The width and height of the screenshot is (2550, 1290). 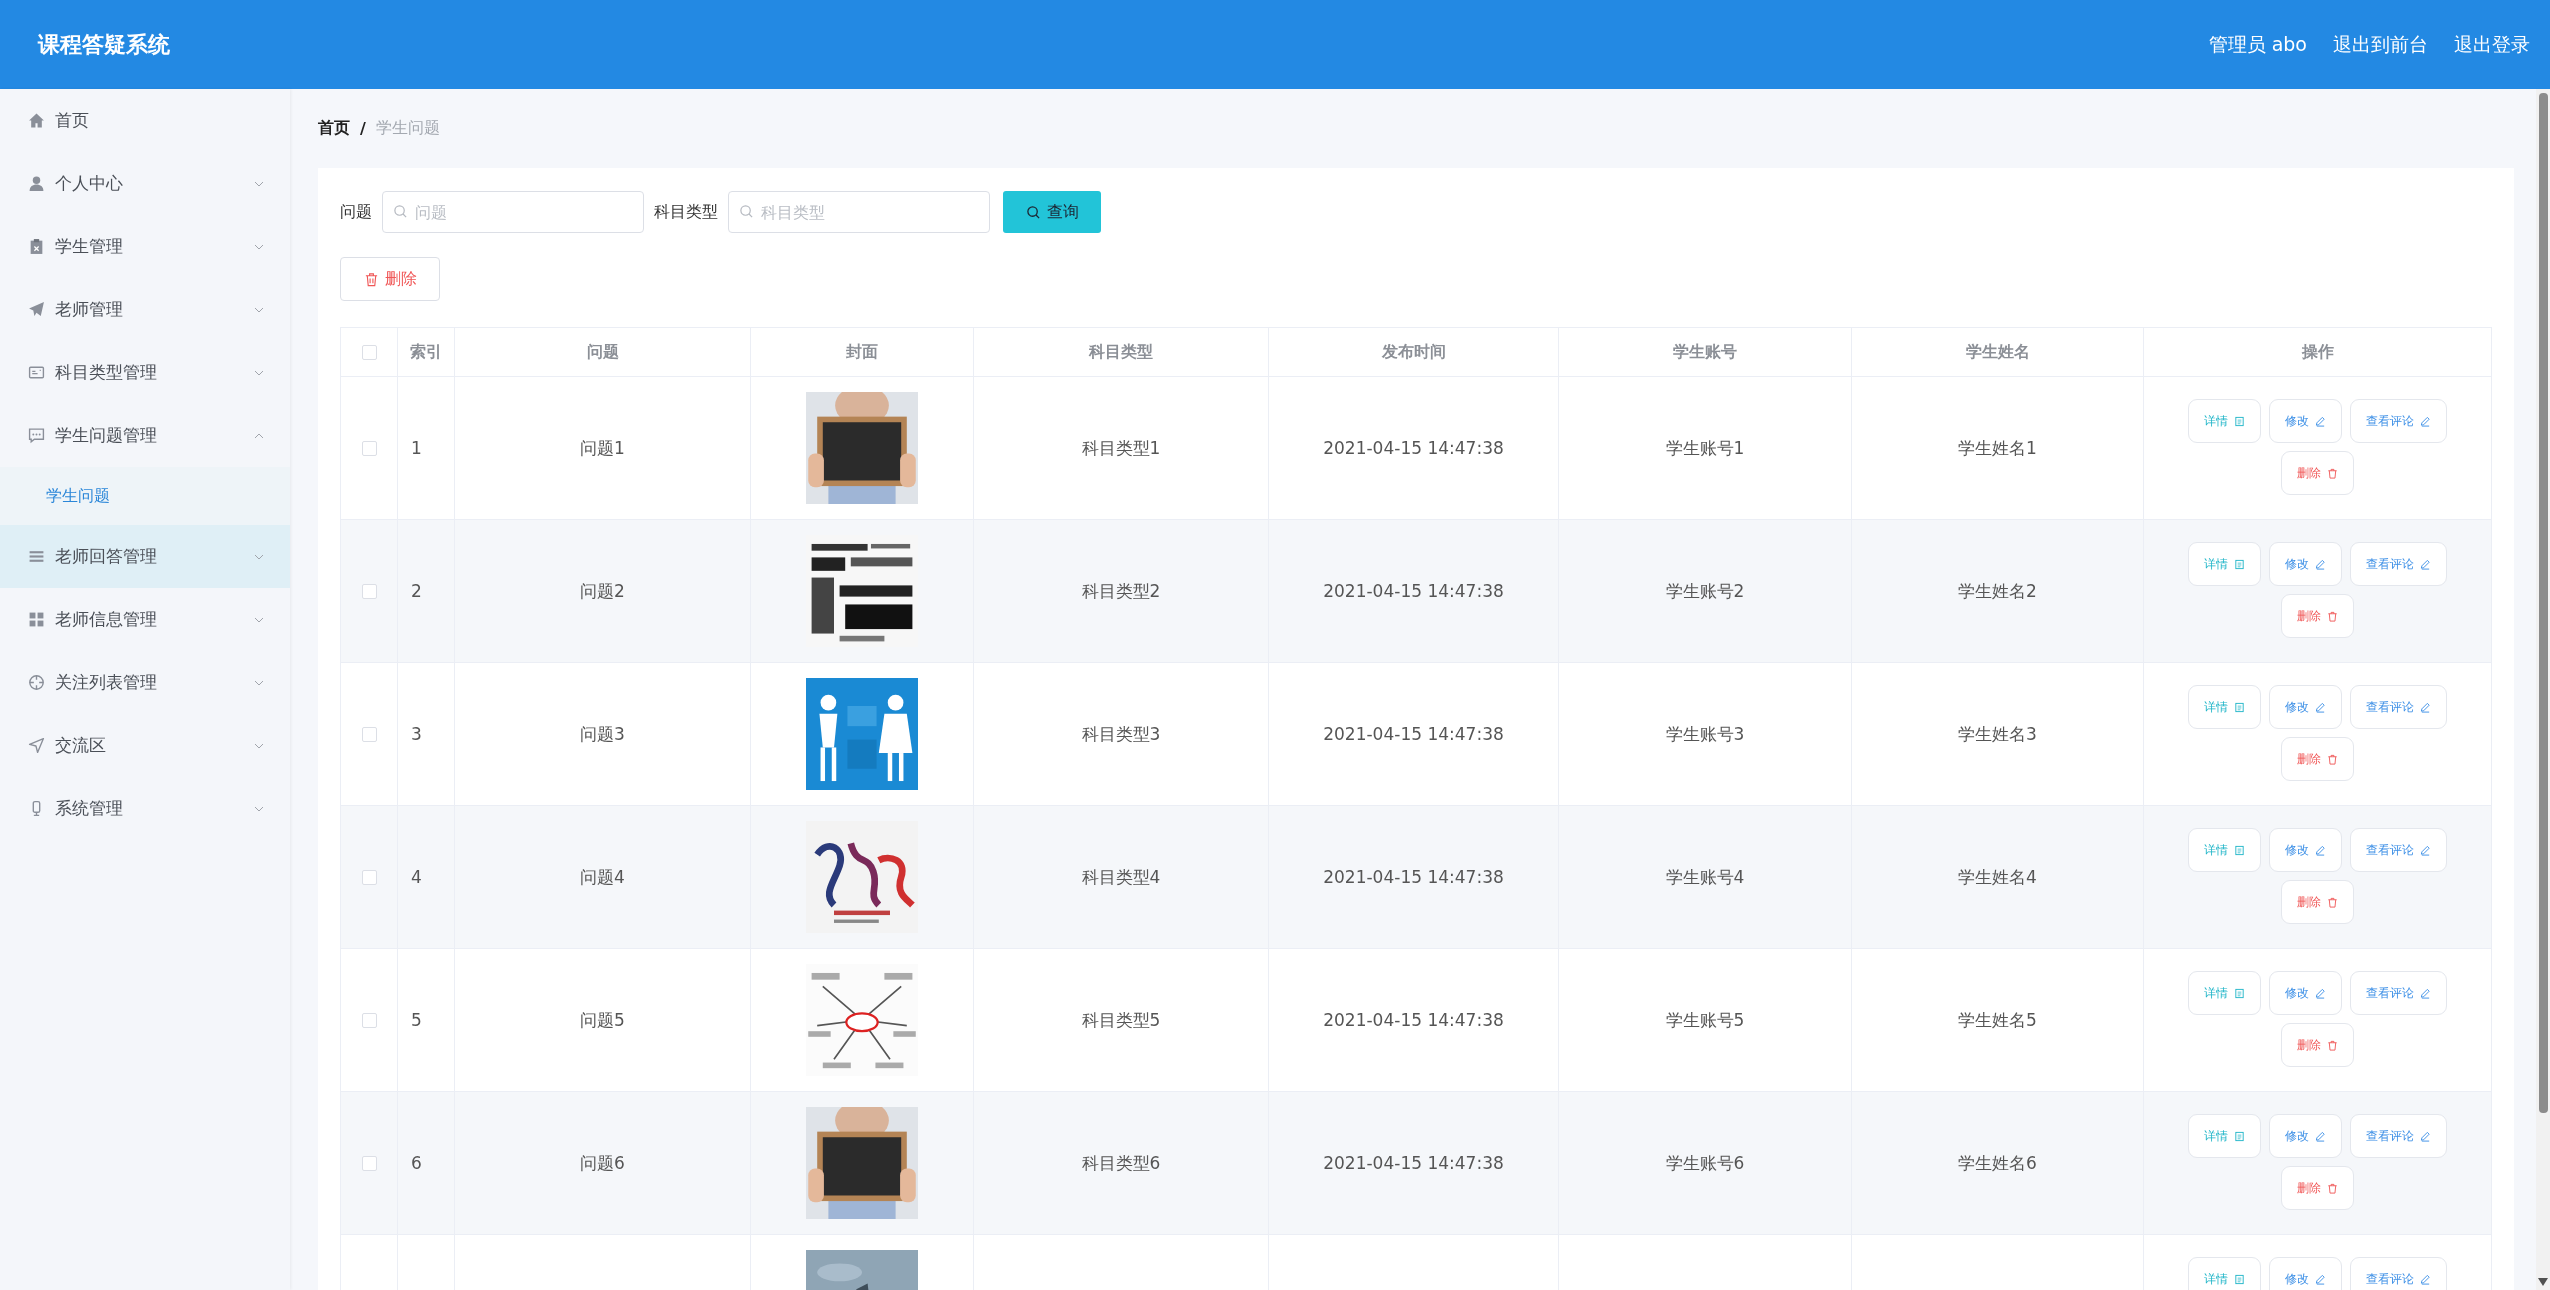 What do you see at coordinates (145, 496) in the screenshot?
I see `sidebar-subitem: 学生问题` at bounding box center [145, 496].